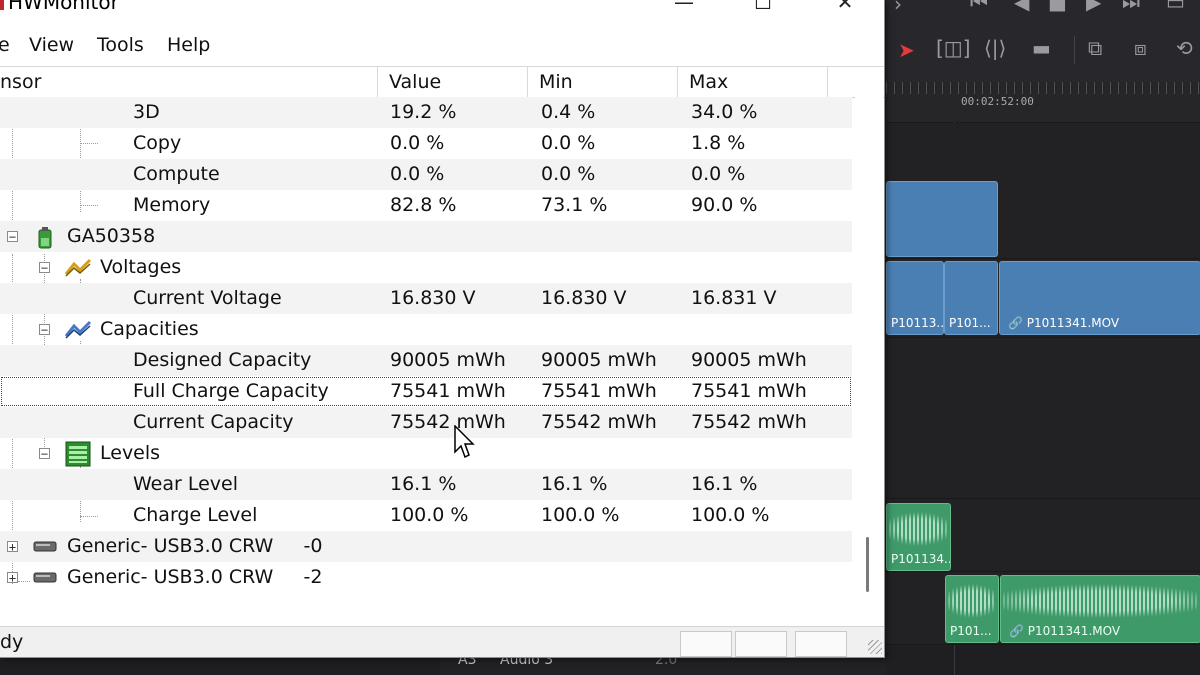  What do you see at coordinates (753, 82) in the screenshot?
I see `column-max: Max` at bounding box center [753, 82].